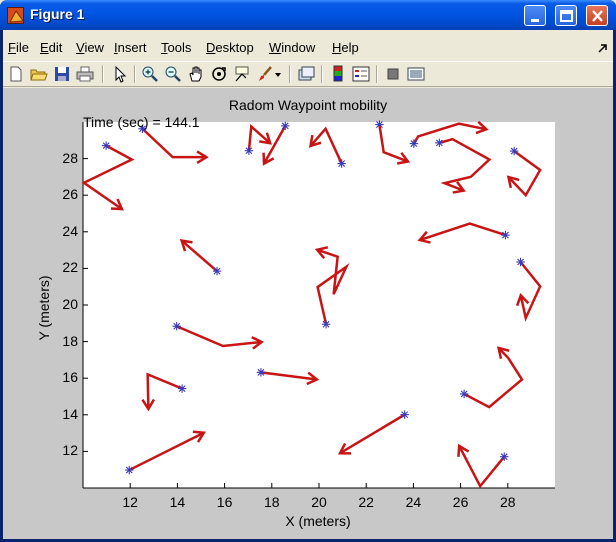 Image resolution: width=616 pixels, height=542 pixels. What do you see at coordinates (70, 413) in the screenshot?
I see `y-tick-label: 14` at bounding box center [70, 413].